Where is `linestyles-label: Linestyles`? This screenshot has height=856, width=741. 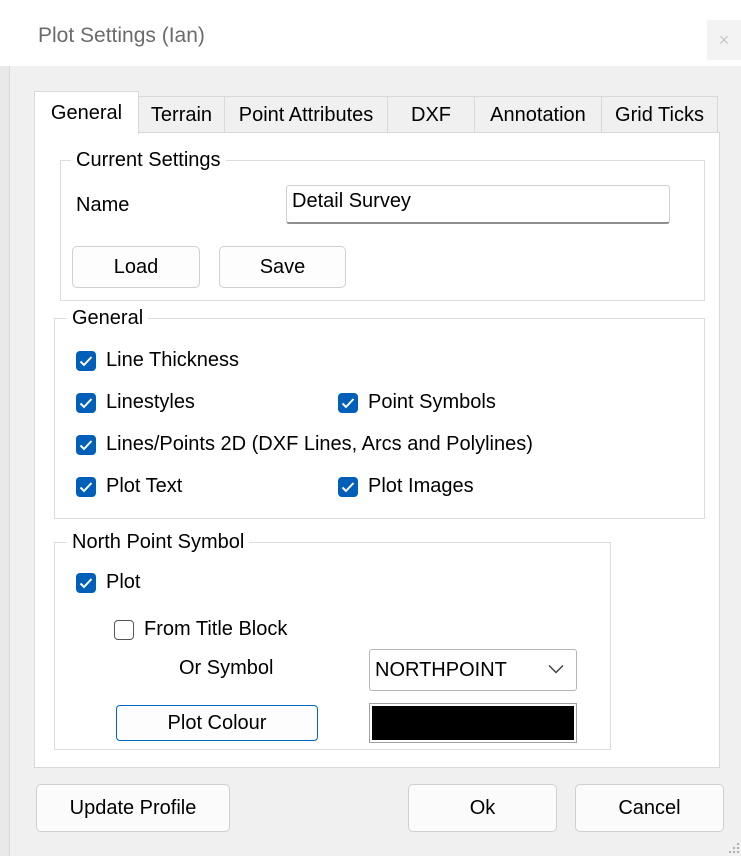
linestyles-label: Linestyles is located at coordinates (150, 402).